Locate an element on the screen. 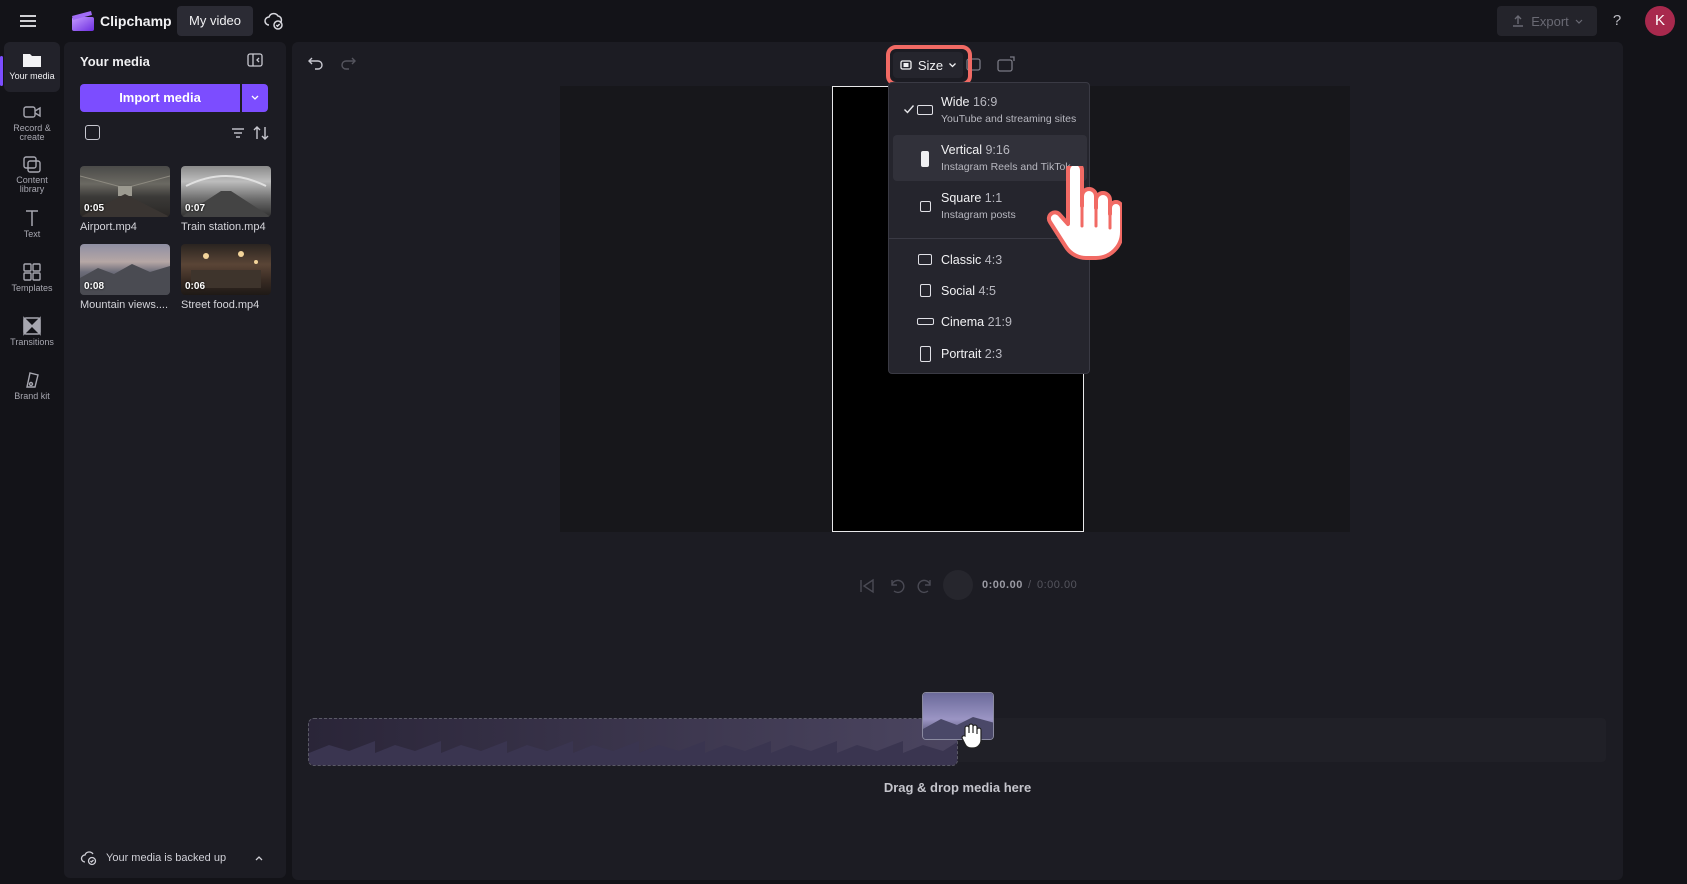  backup-status: Your media is backed up is located at coordinates (175, 858).